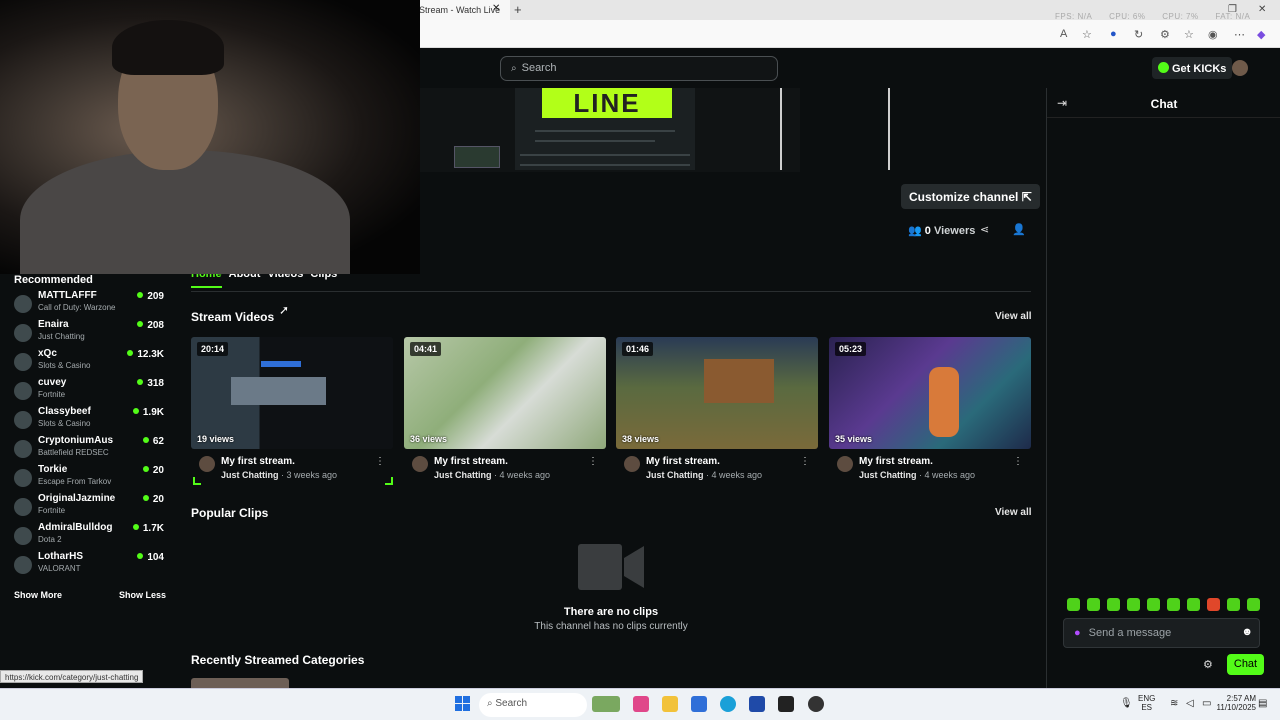 This screenshot has width=1280, height=720. I want to click on recommended-channel: Classybeef Slots & Casino 1.9K, so click(89, 420).